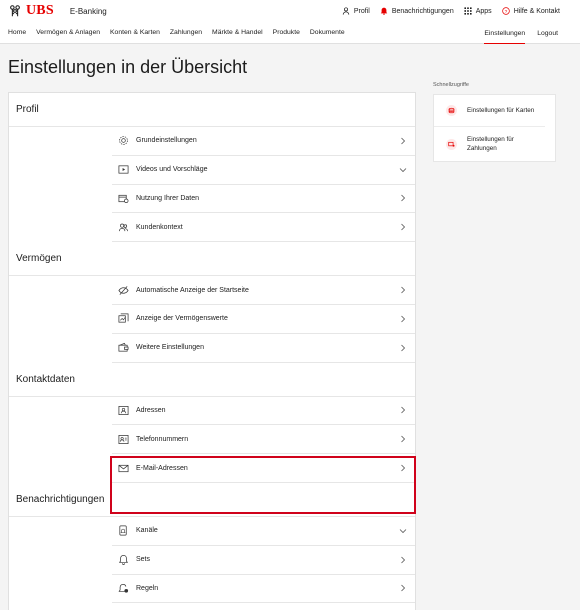 This screenshot has width=580, height=610. I want to click on nav-home: Home, so click(17, 33).